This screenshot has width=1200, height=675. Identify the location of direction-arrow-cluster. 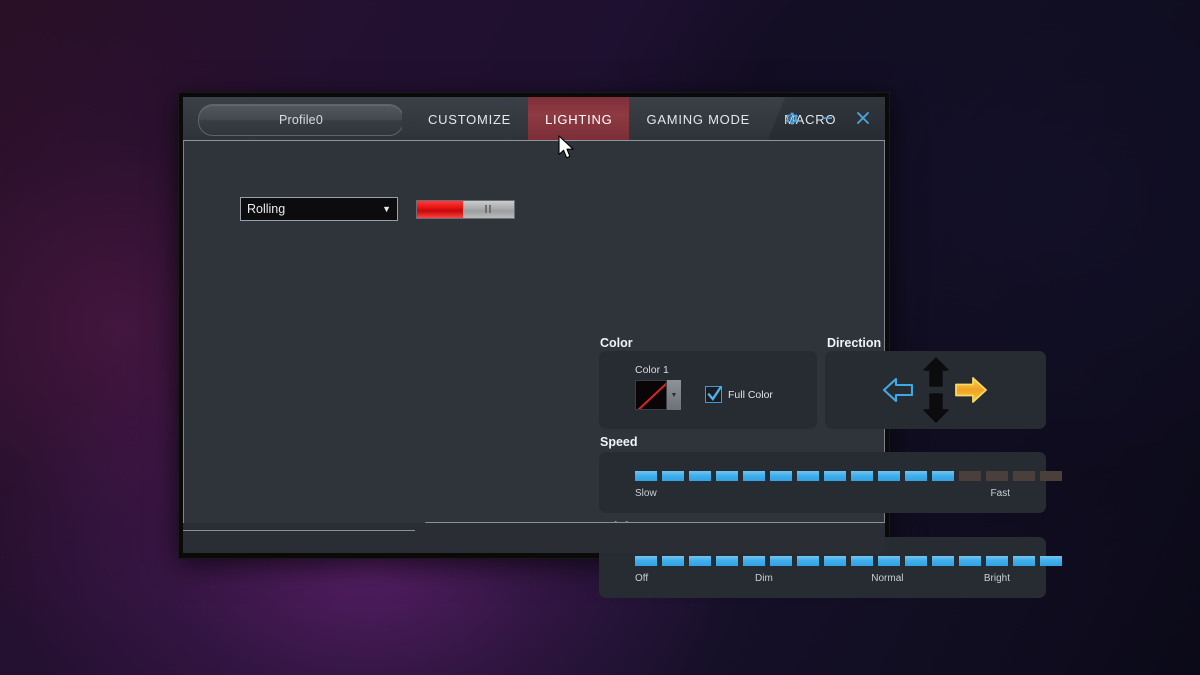
(936, 390).